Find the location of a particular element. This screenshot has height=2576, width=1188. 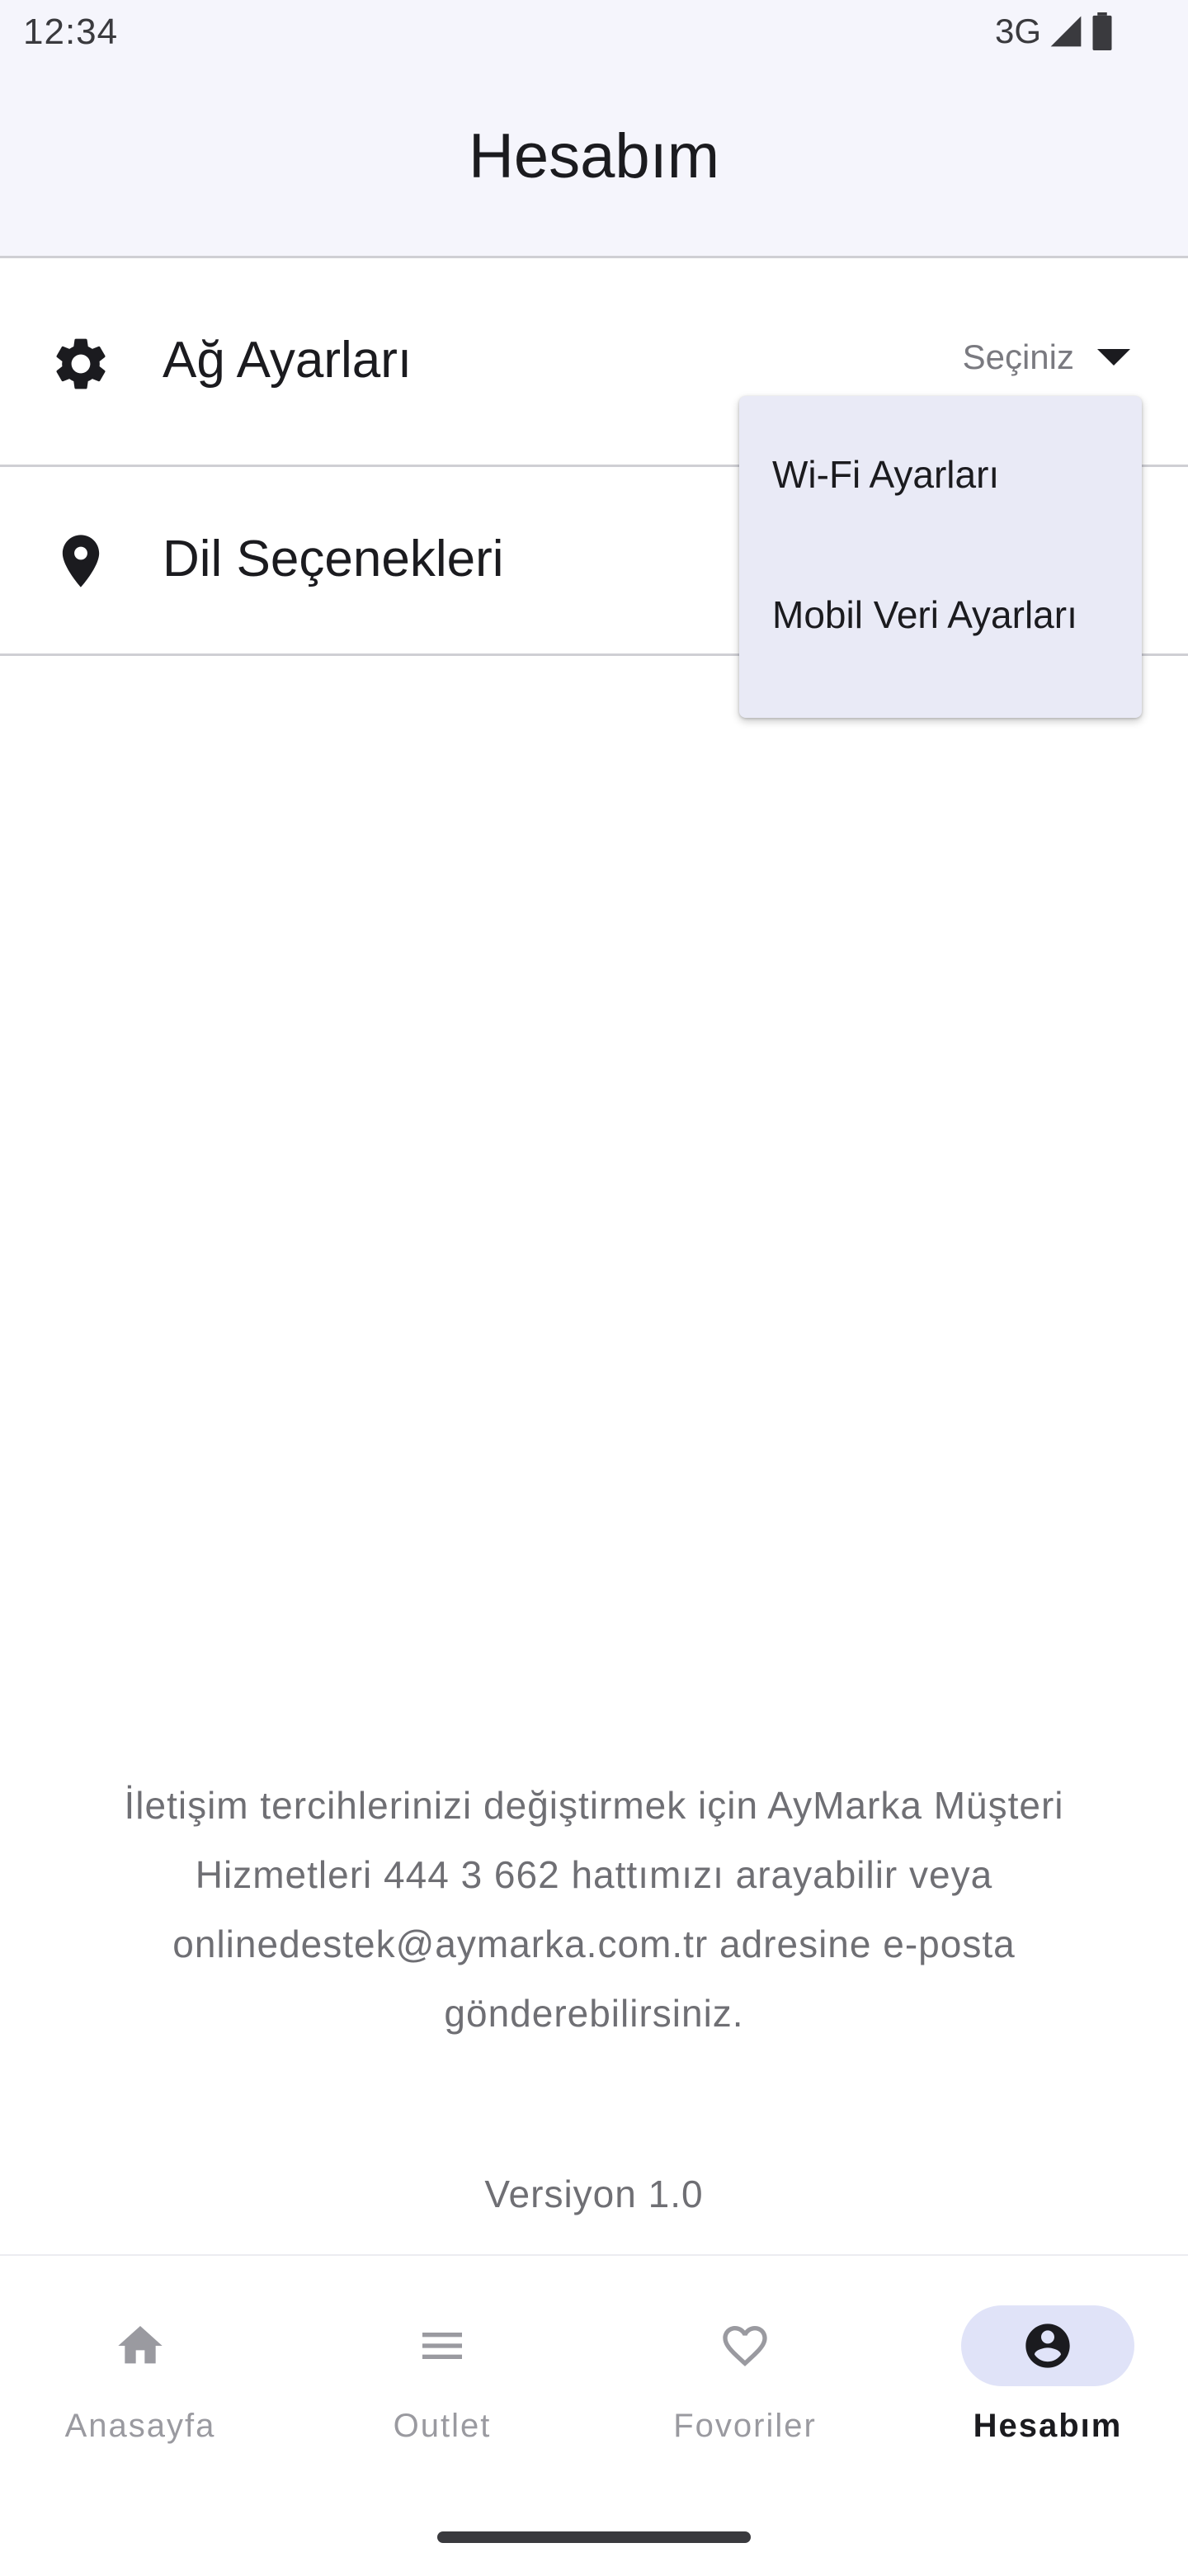

dropdown-arrow-icon is located at coordinates (1113, 357).